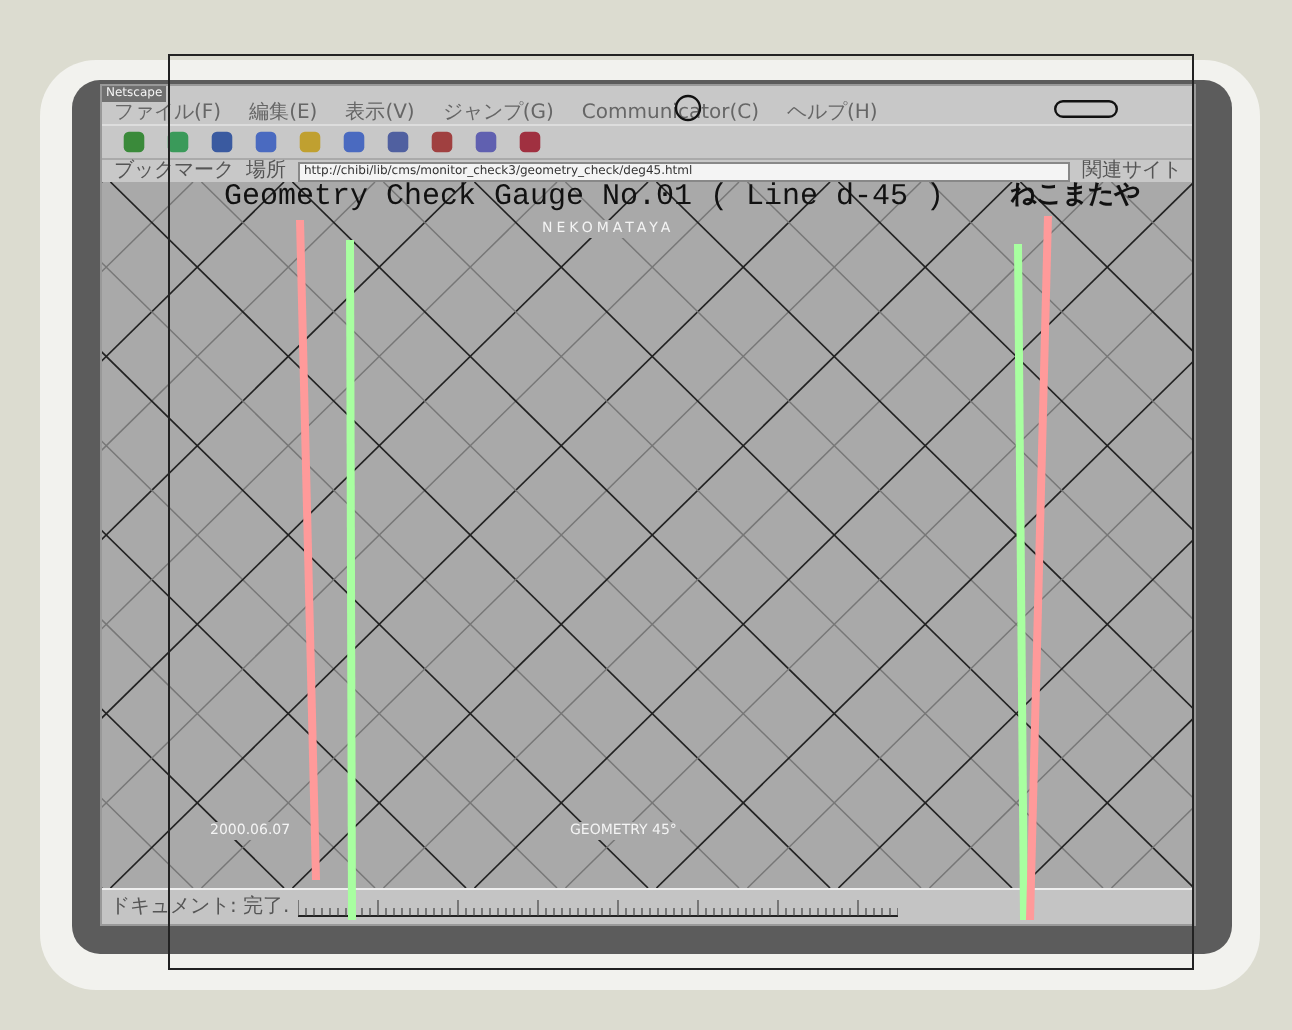 The image size is (1292, 1030). What do you see at coordinates (1086, 109) in the screenshot?
I see `pill-mark-icon` at bounding box center [1086, 109].